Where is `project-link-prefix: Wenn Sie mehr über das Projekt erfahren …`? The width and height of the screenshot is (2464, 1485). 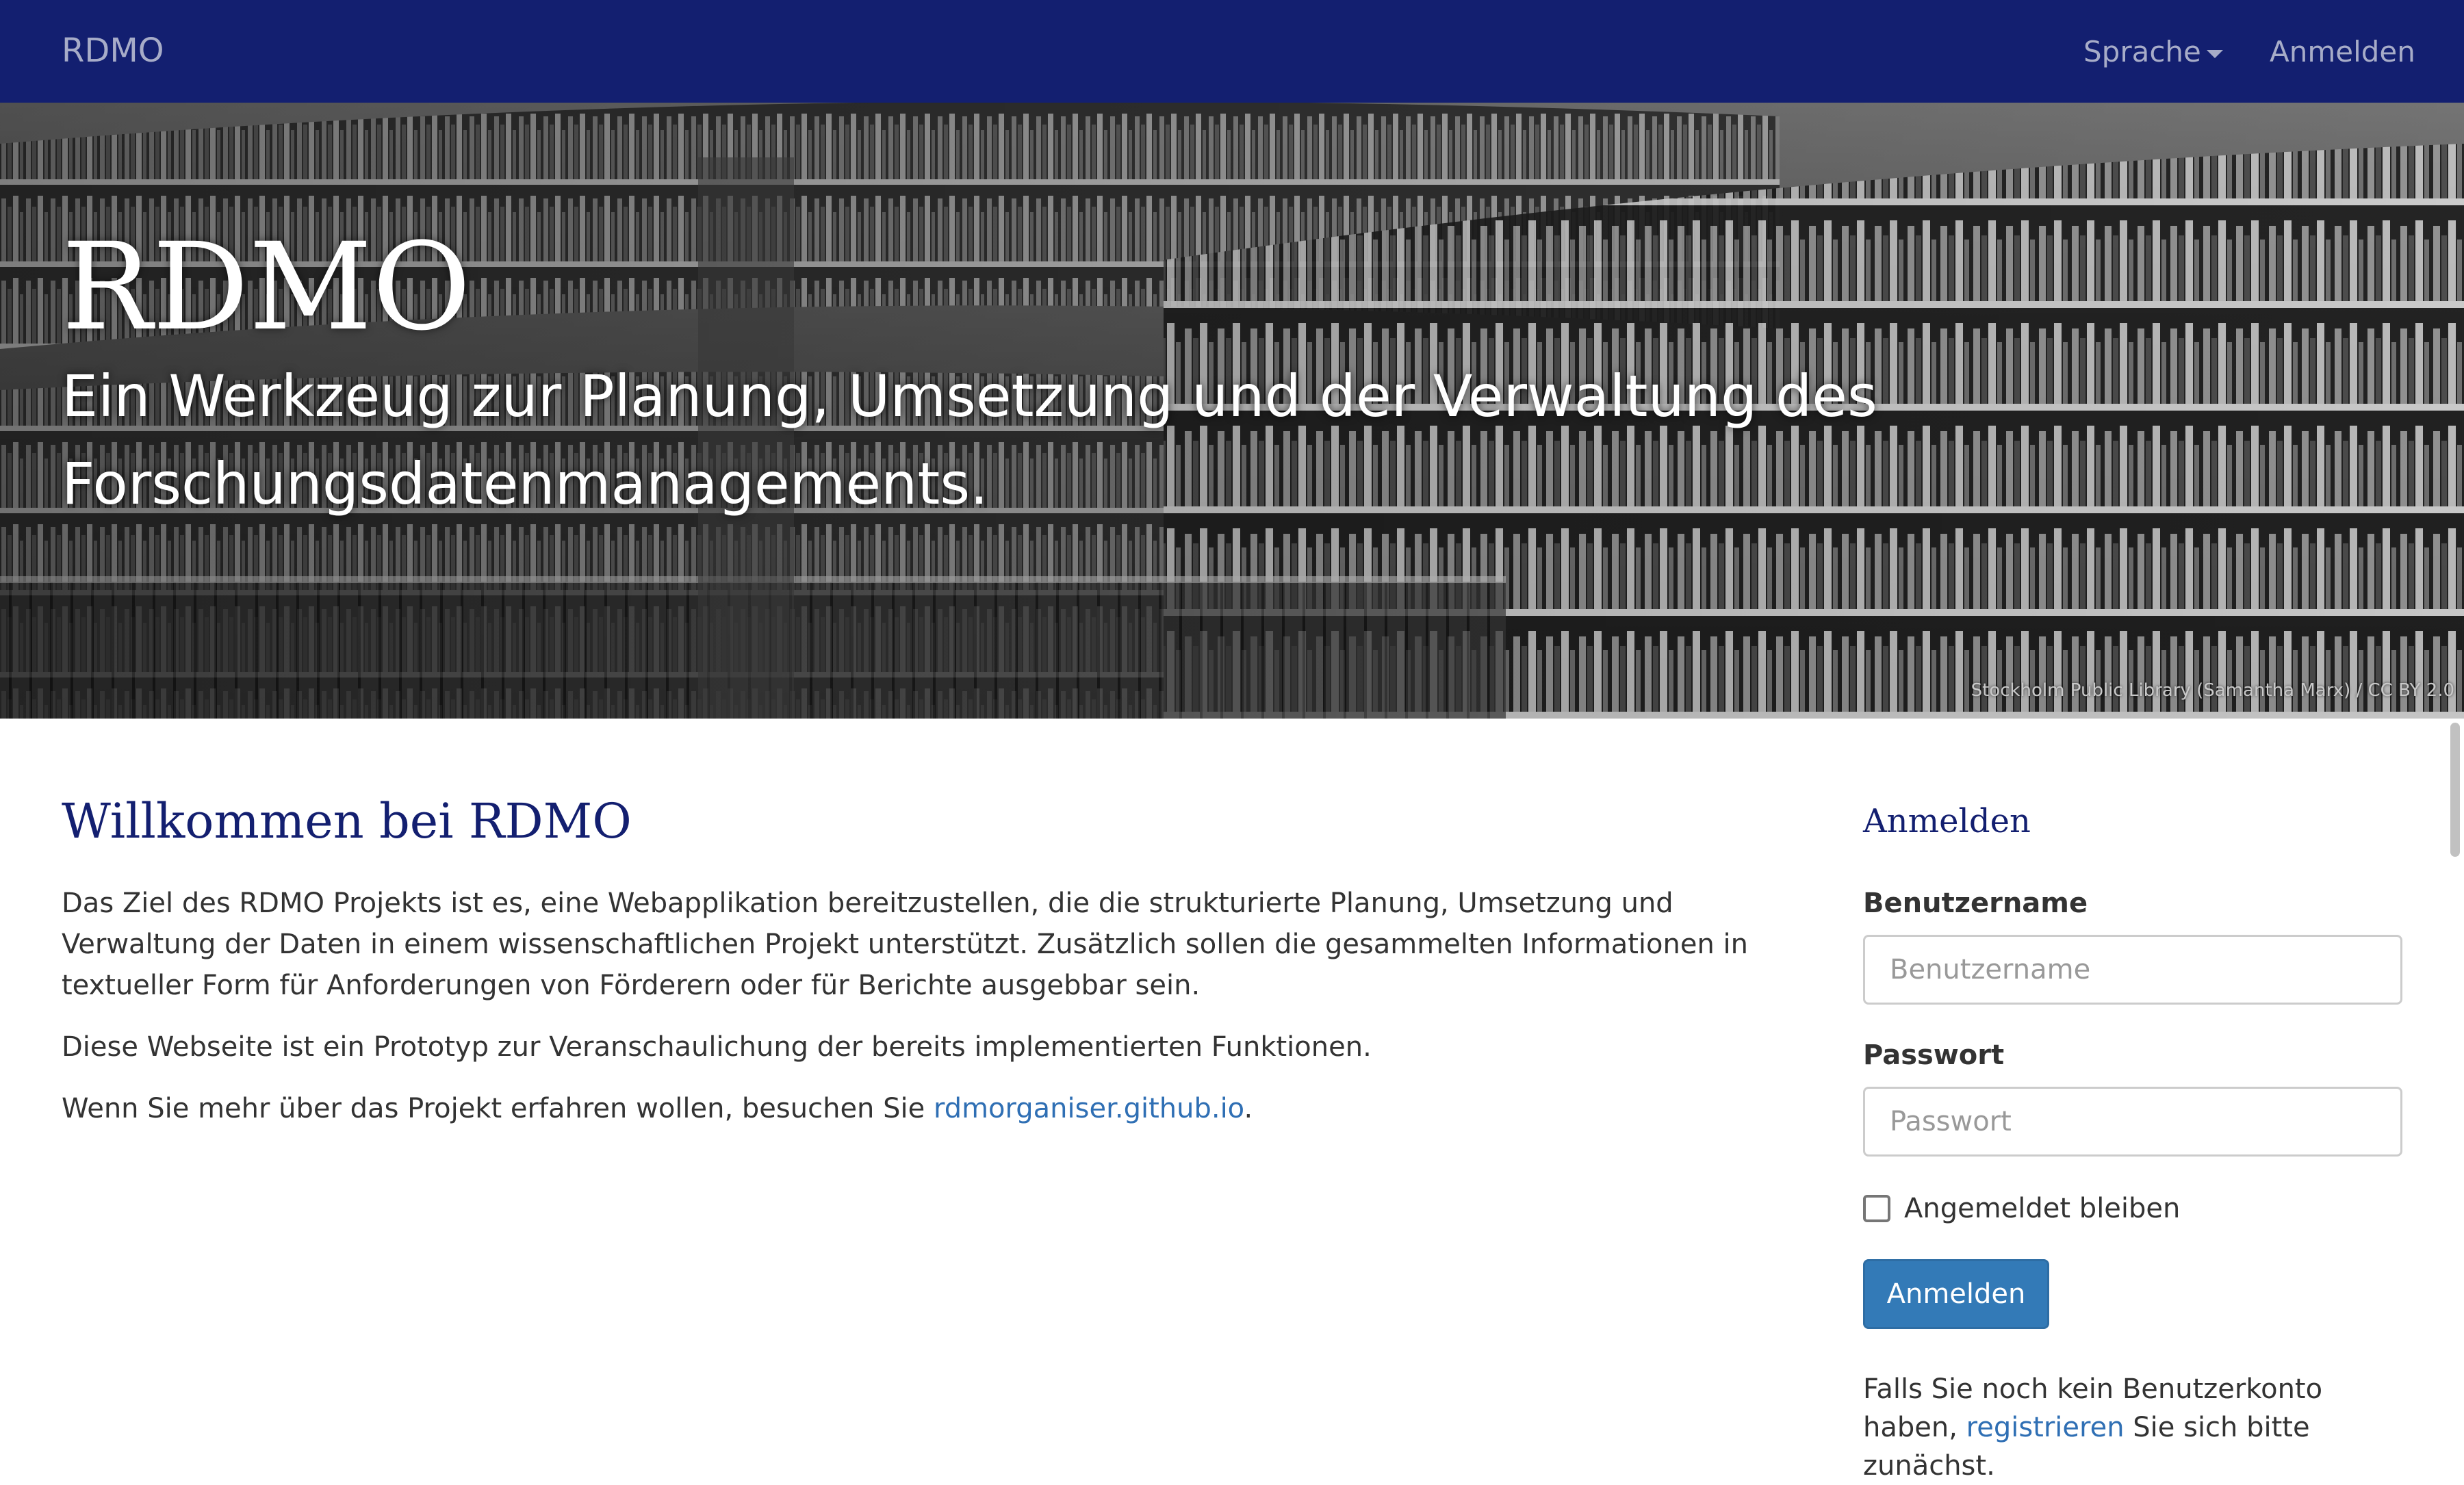
project-link-prefix: Wenn Sie mehr über das Projekt erfahren … is located at coordinates (498, 1108).